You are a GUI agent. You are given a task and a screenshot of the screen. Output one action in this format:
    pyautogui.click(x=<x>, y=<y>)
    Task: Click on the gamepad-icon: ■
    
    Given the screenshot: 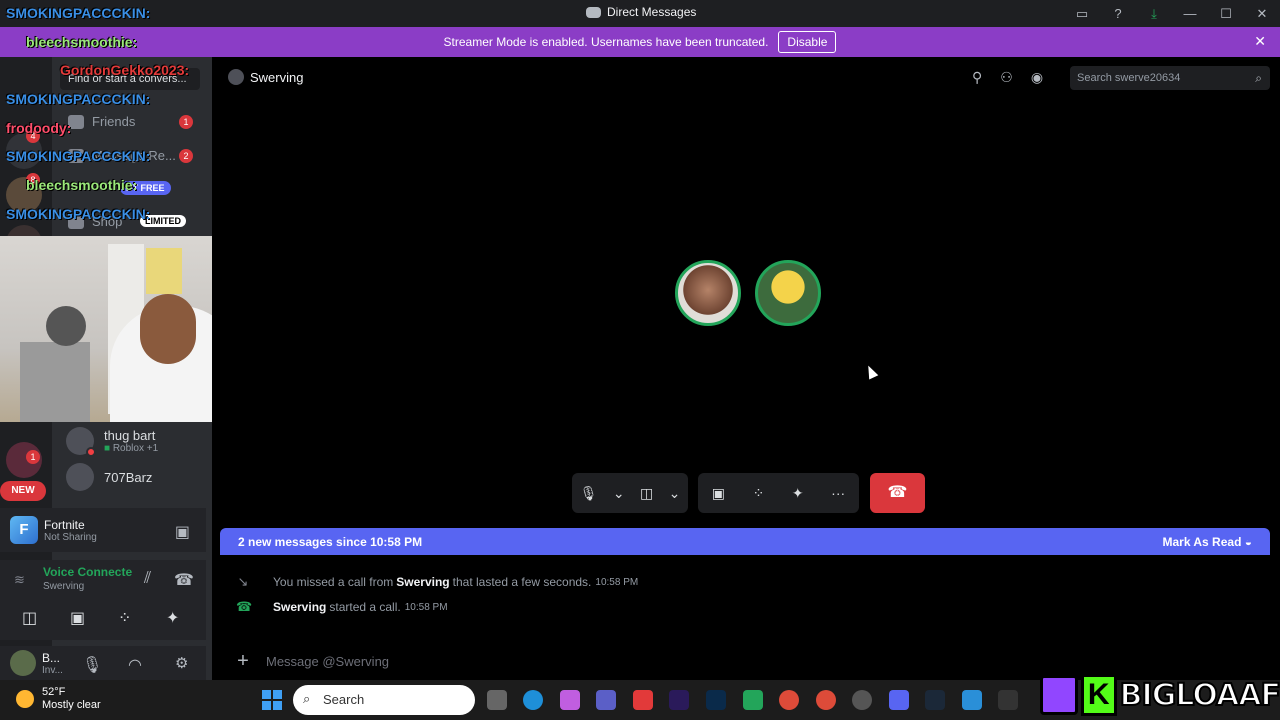 What is the action you would take?
    pyautogui.click(x=108, y=448)
    